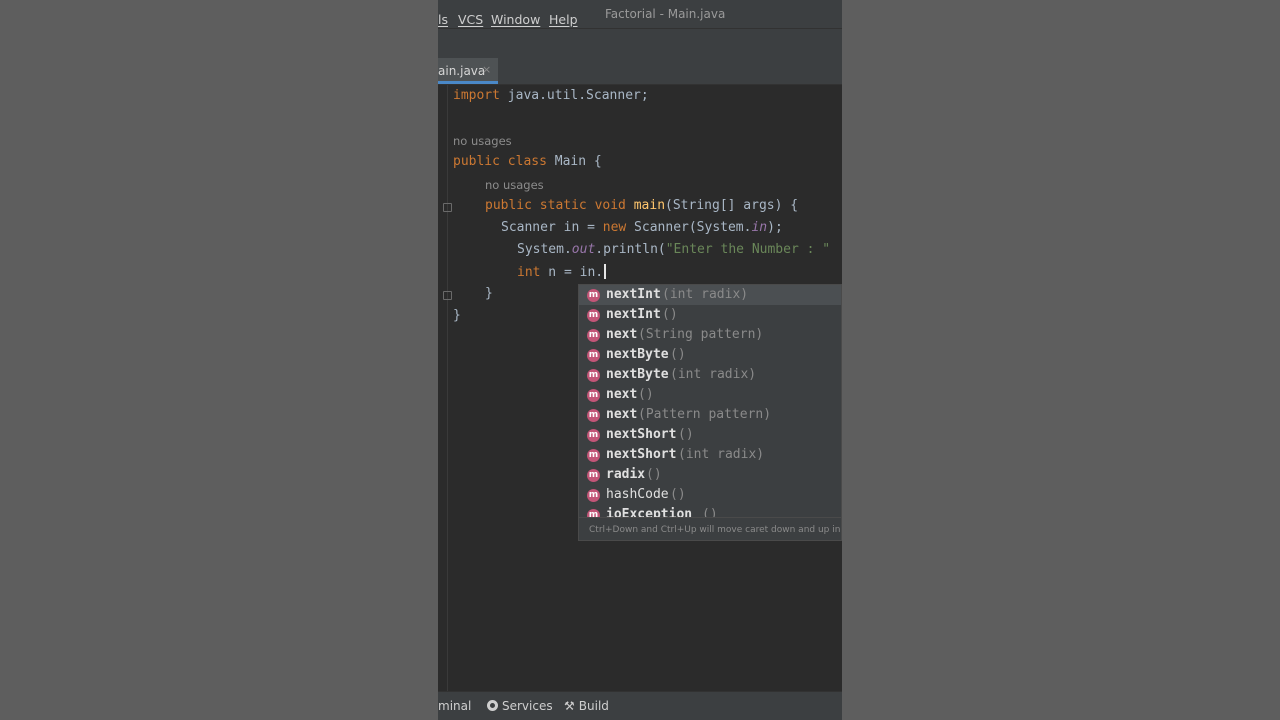 The height and width of the screenshot is (720, 1280). Describe the element at coordinates (562, 272) in the screenshot. I see `code-line-current: int n = in.` at that location.